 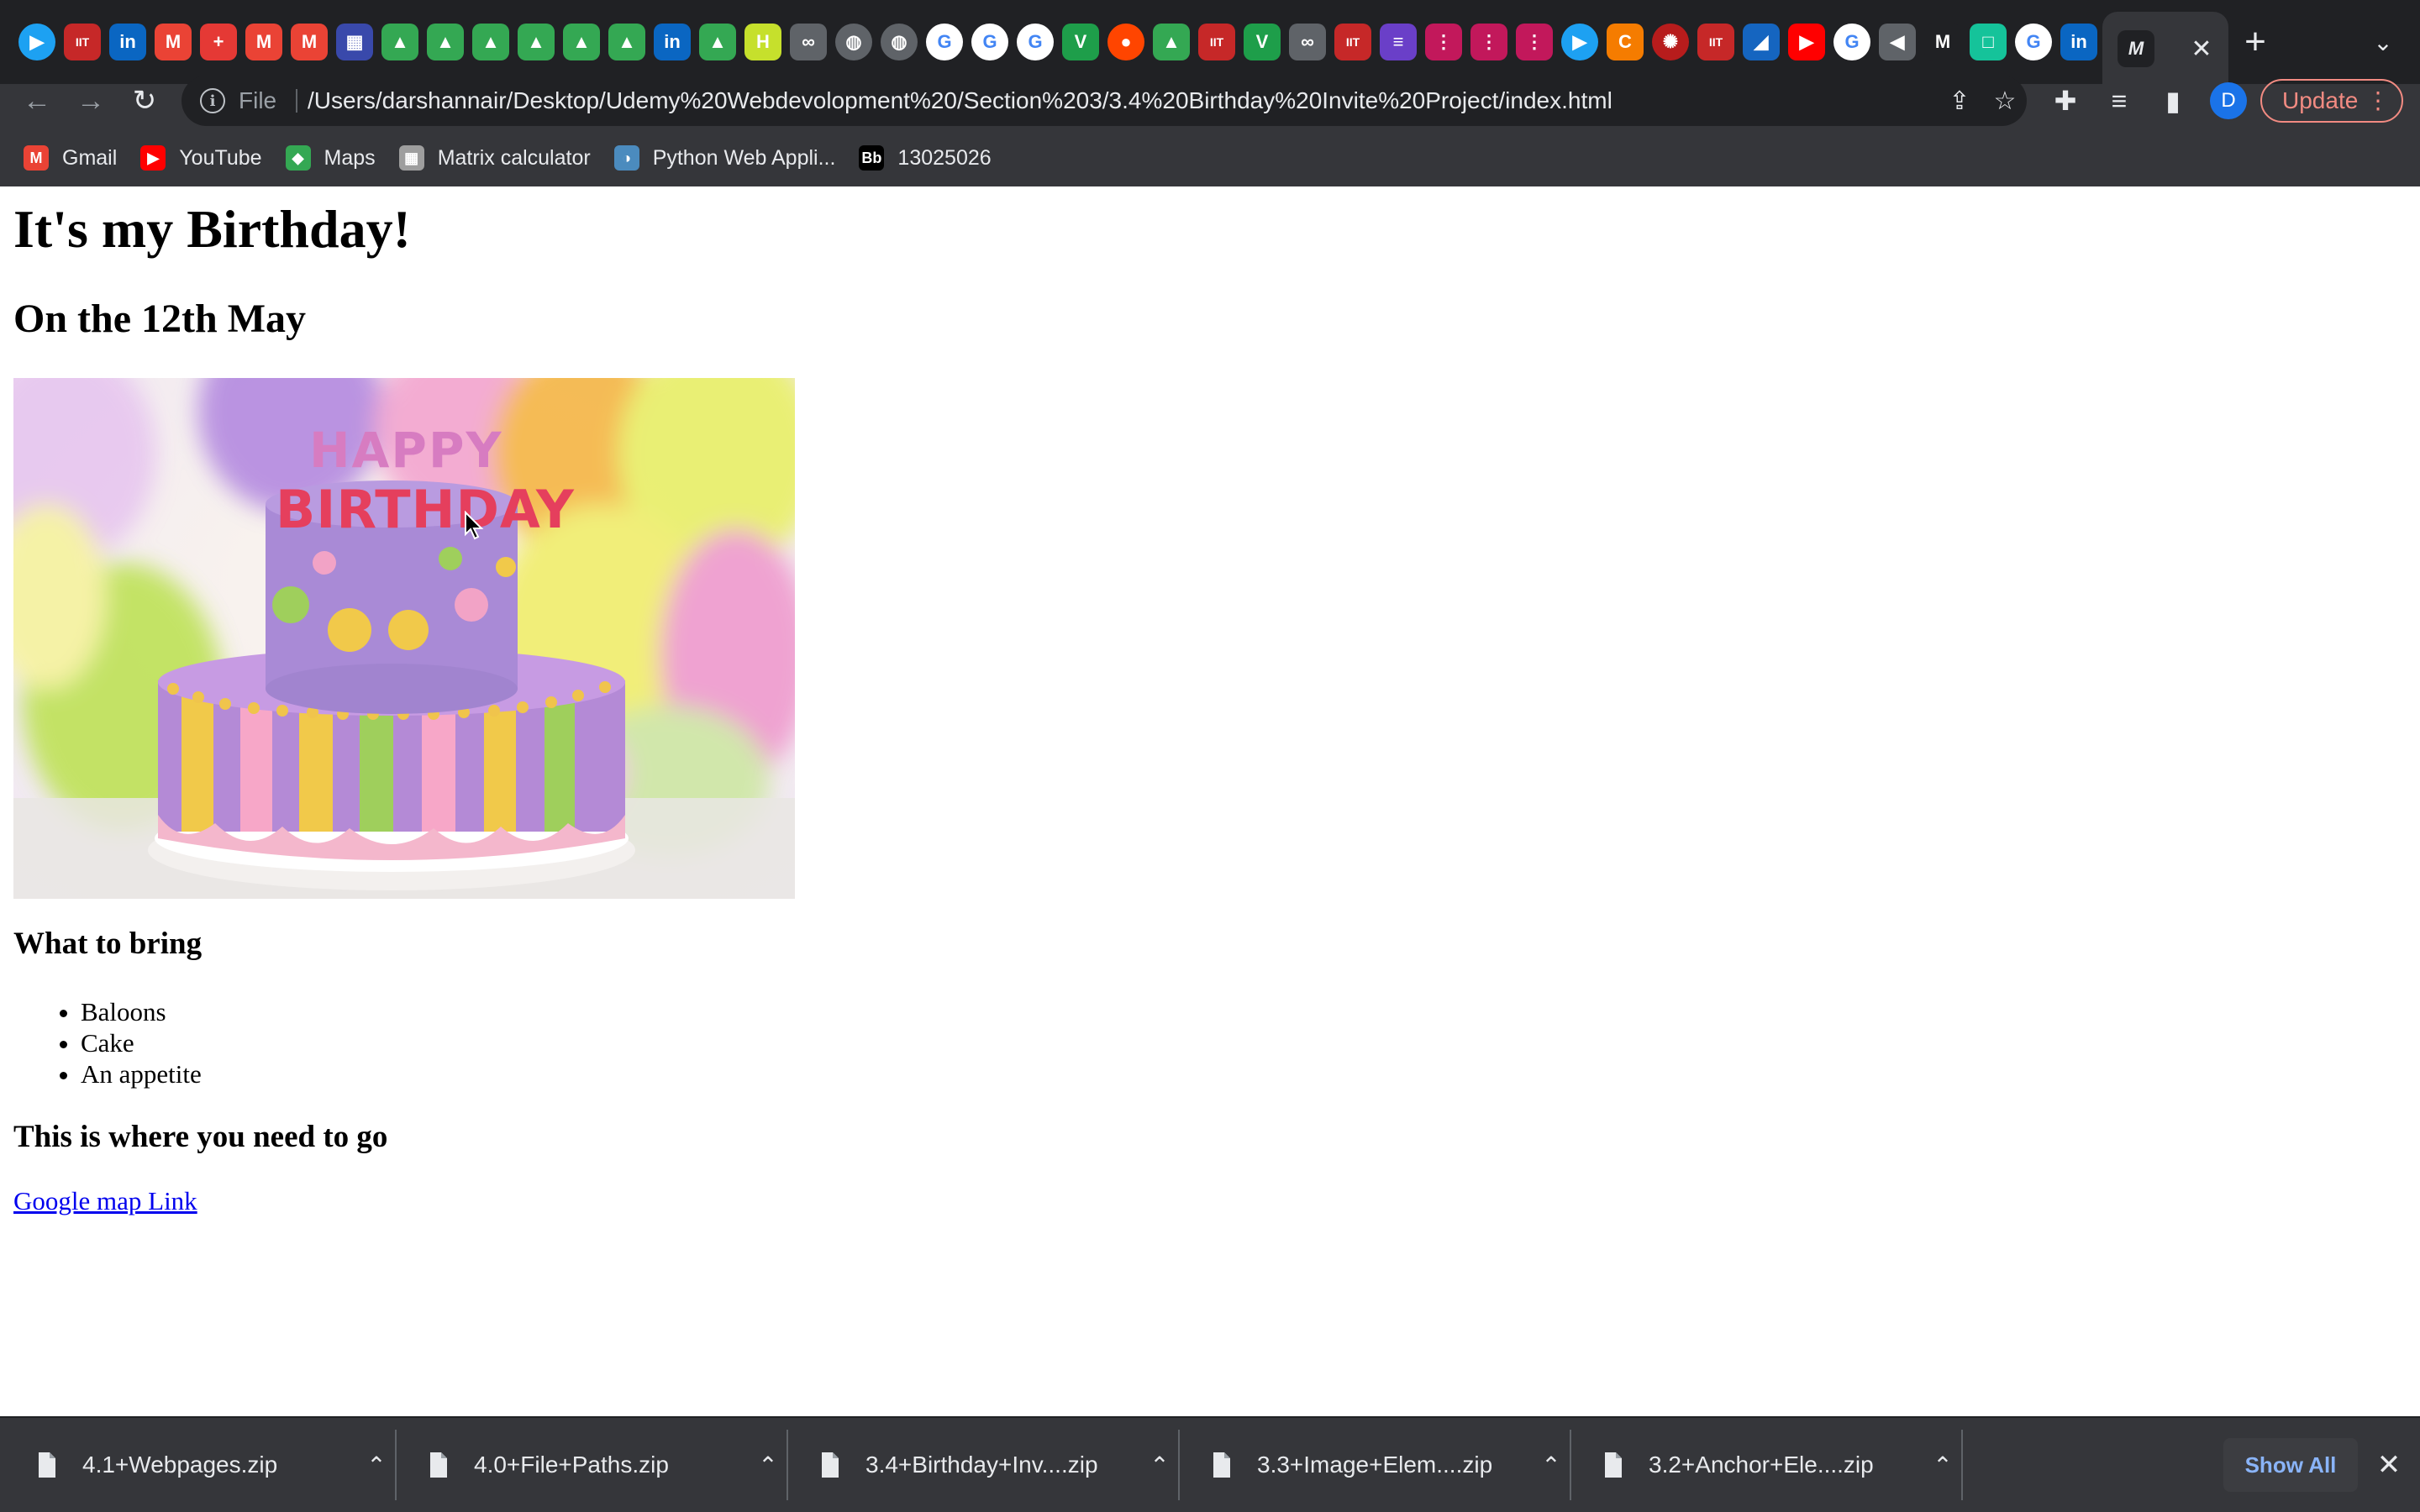 I want to click on download-filename: 4.0+File+Paths.zip, so click(x=571, y=1465).